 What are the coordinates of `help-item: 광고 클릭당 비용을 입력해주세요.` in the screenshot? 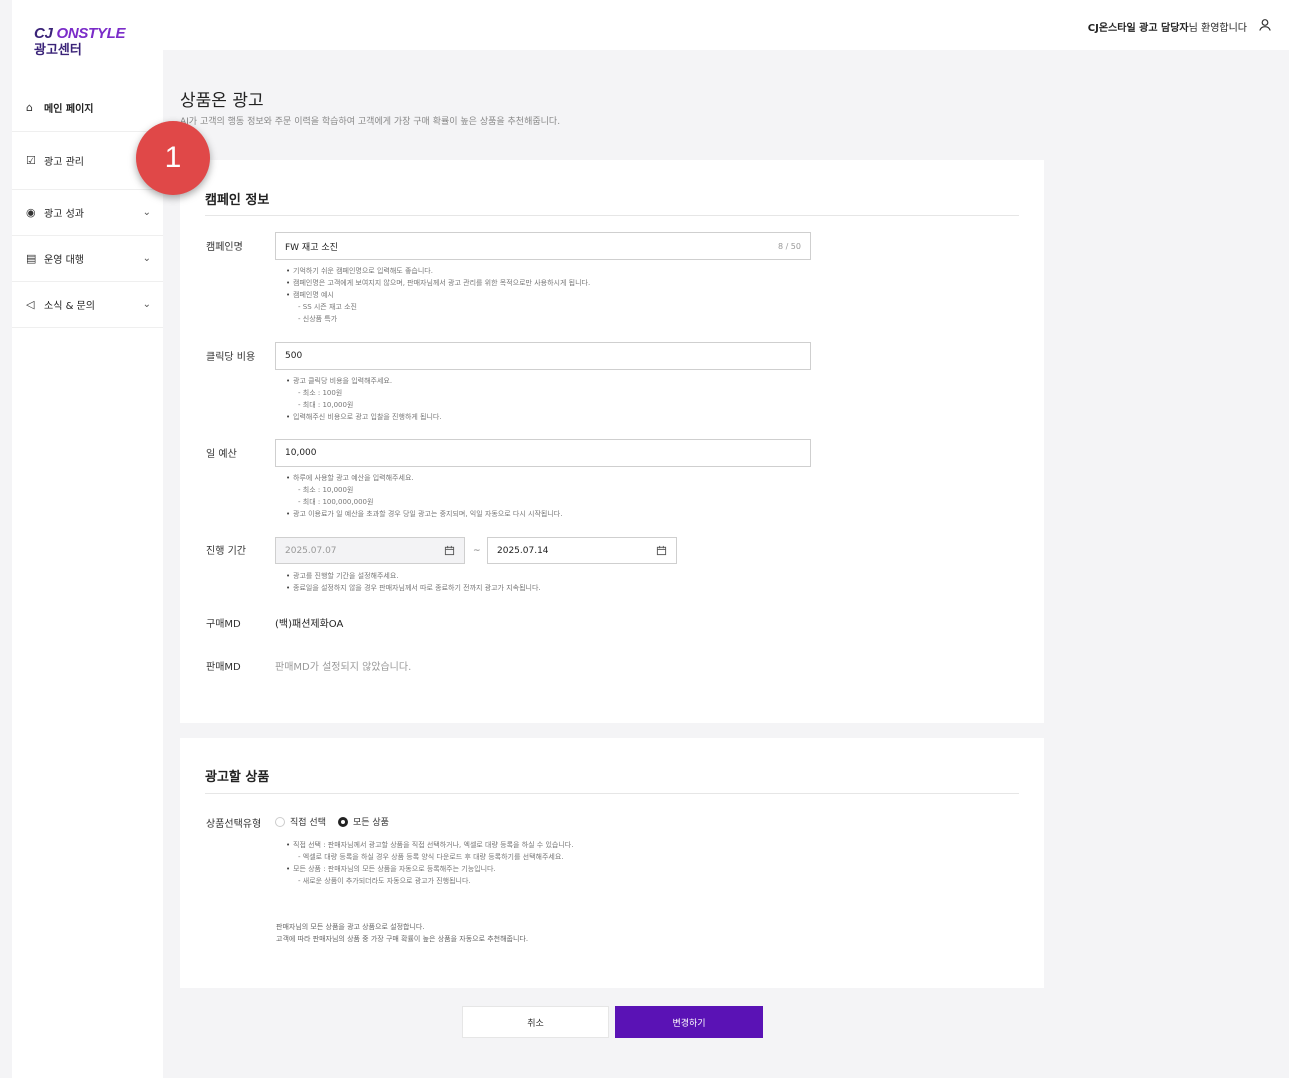 It's located at (363, 381).